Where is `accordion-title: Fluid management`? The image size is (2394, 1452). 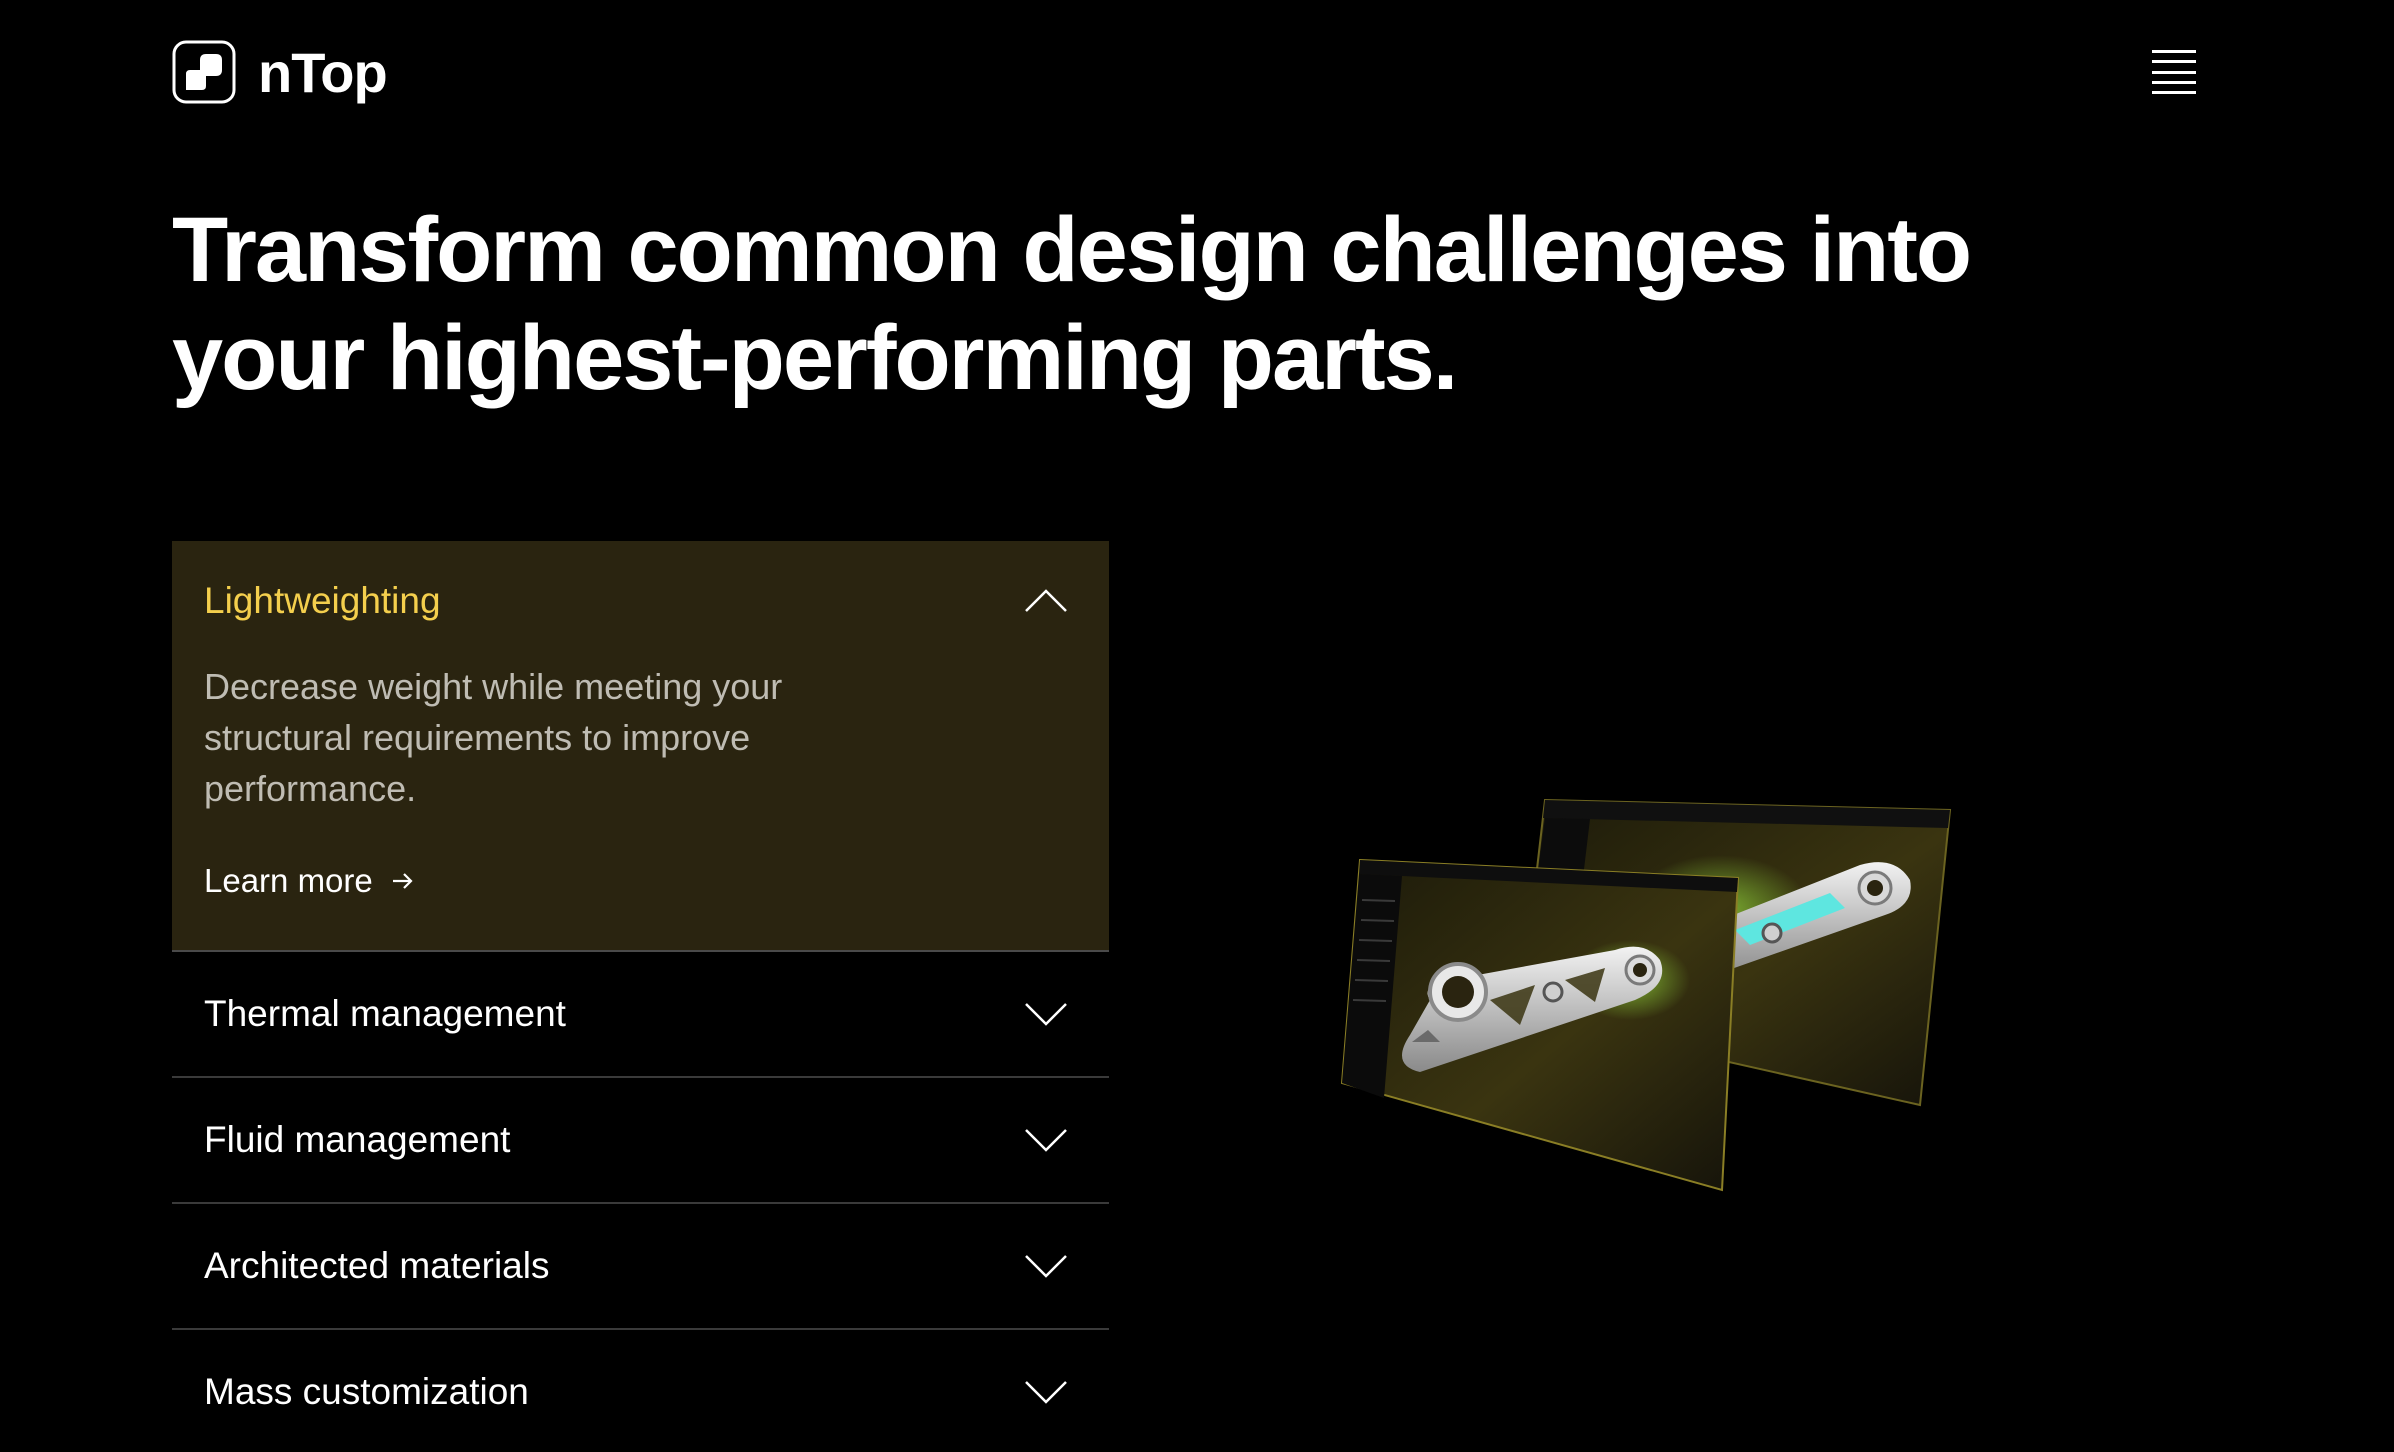 accordion-title: Fluid management is located at coordinates (357, 1139).